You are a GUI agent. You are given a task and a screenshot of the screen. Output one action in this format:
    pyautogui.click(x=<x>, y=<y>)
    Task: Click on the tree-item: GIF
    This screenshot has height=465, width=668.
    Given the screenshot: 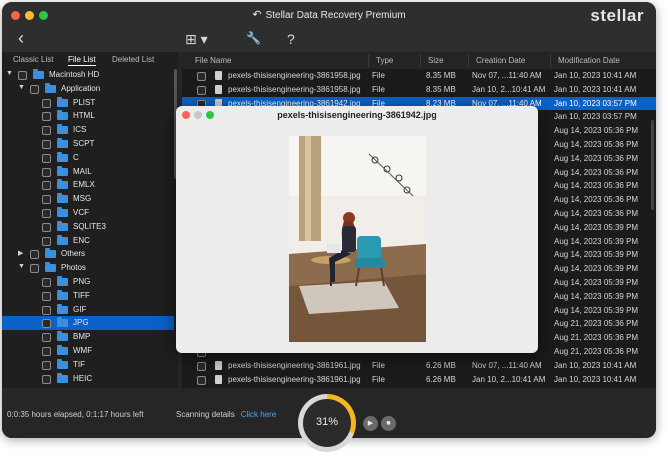 What is the action you would take?
    pyautogui.click(x=88, y=310)
    